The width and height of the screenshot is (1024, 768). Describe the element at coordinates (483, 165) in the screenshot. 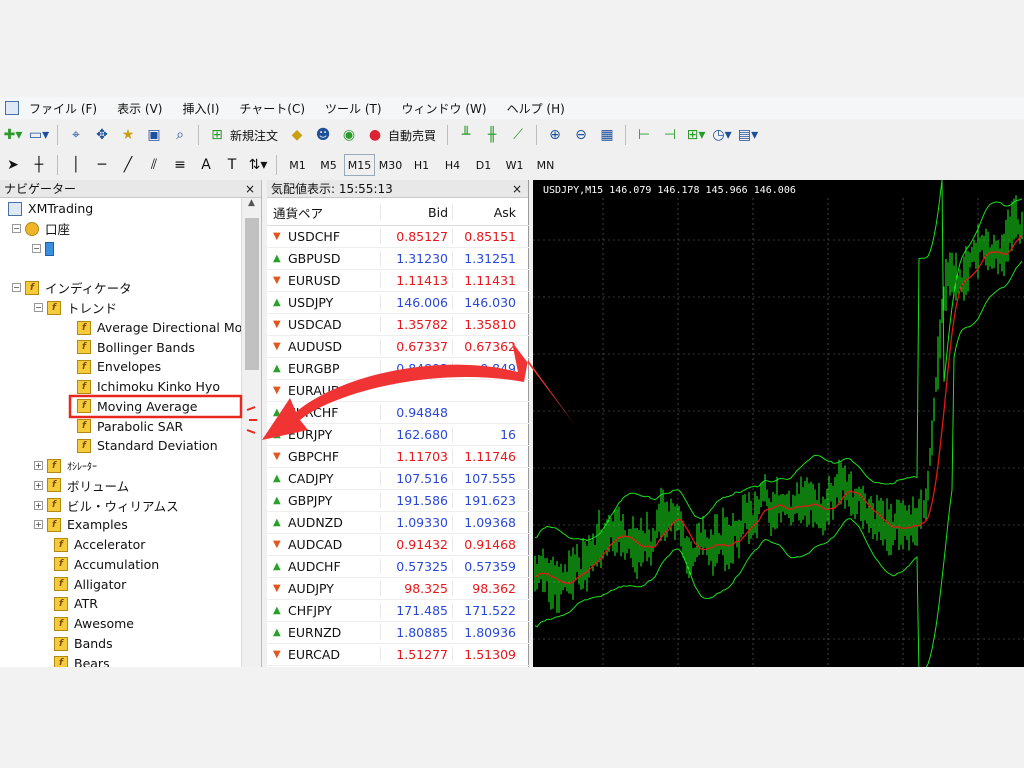

I see `timeframe-d1-button: D1` at that location.